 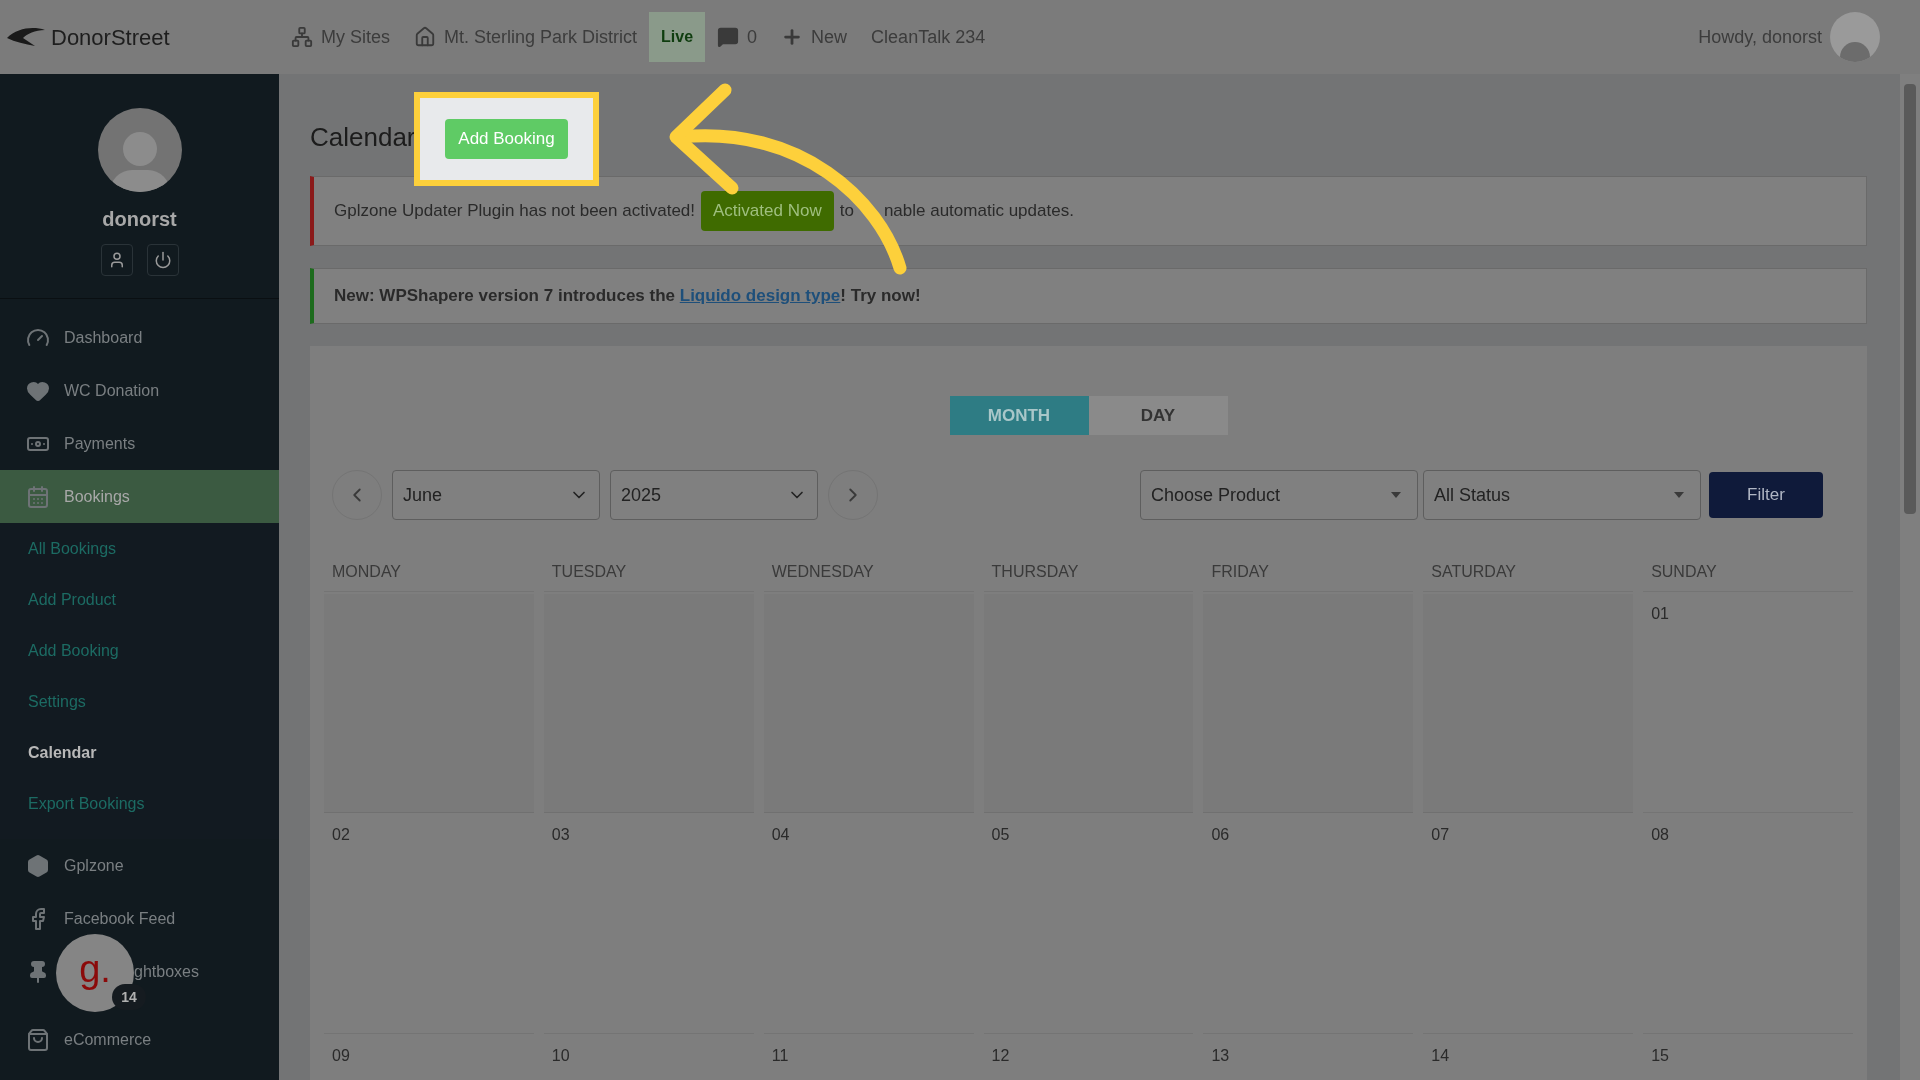 I want to click on view-tab: MONTH, so click(x=1019, y=415).